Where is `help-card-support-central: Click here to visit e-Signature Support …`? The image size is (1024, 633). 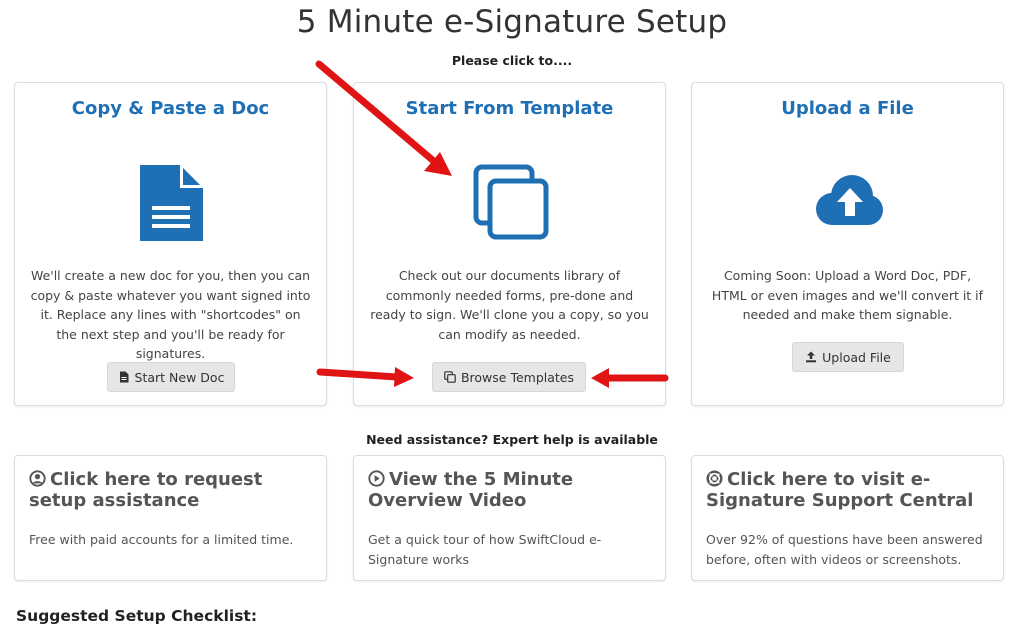 help-card-support-central: Click here to visit e-Signature Support … is located at coordinates (847, 518).